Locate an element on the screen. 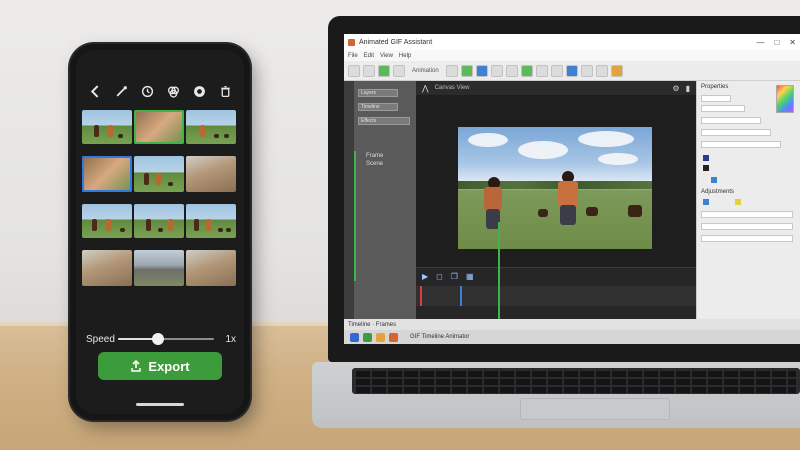 This screenshot has height=450, width=800. sticker-icon is located at coordinates (199, 91).